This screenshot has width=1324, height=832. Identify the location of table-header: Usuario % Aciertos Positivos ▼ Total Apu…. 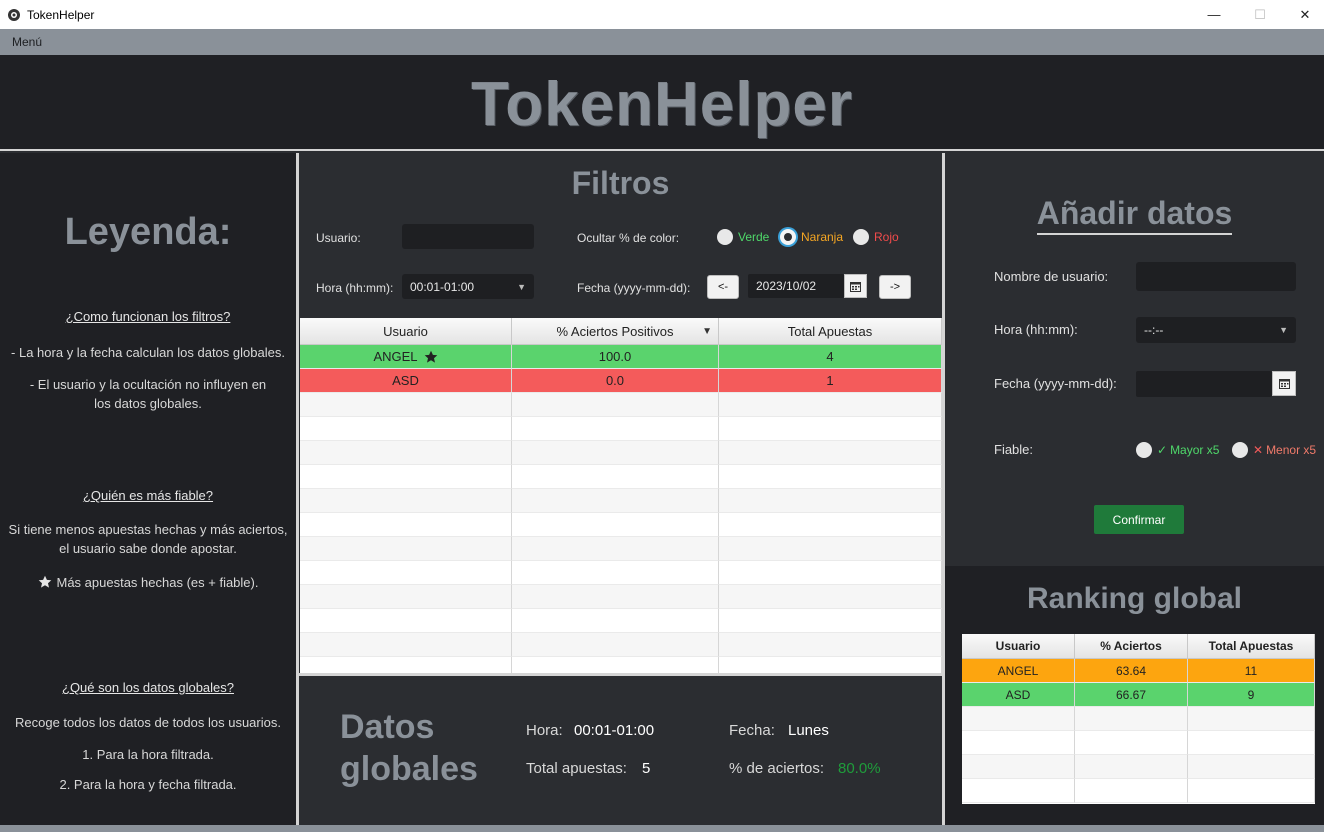
(621, 331).